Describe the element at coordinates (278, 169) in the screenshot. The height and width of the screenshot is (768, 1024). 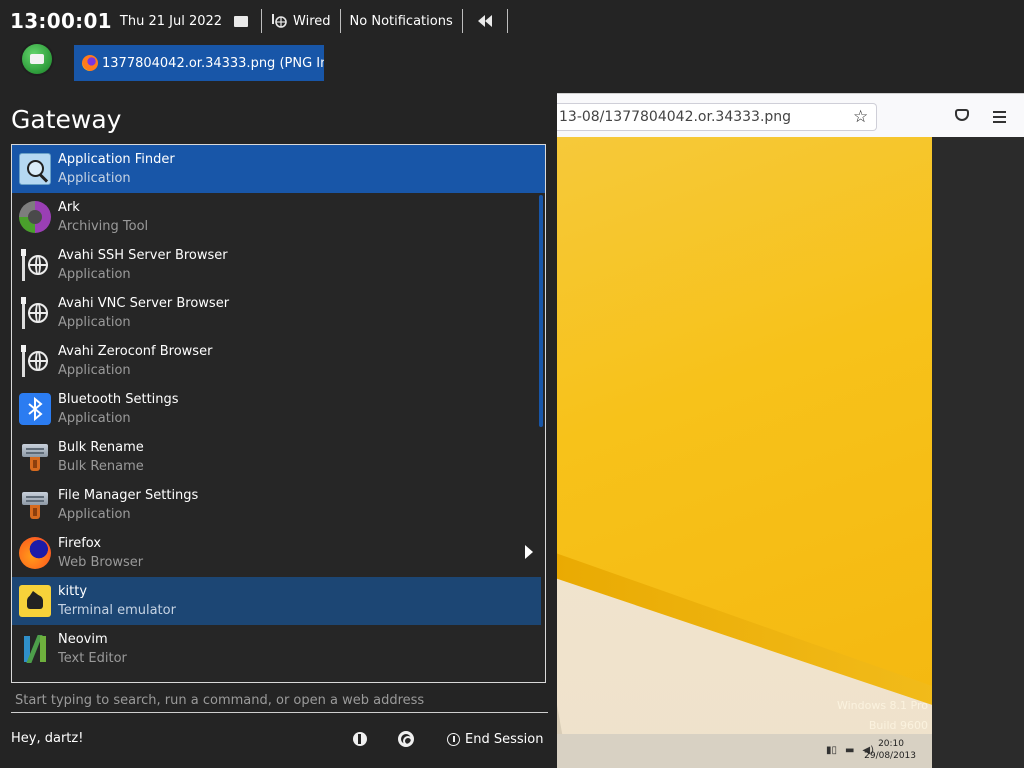
I see `app-item-application-finder: Application Finder Application` at that location.